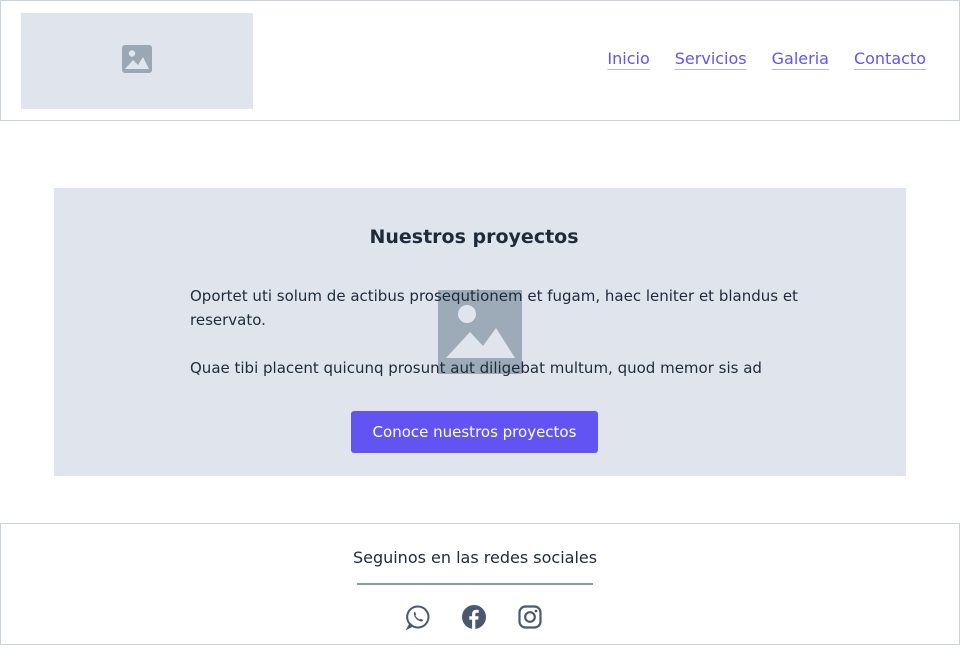 The height and width of the screenshot is (664, 960). Describe the element at coordinates (628, 58) in the screenshot. I see `nav-link-inicio: Inicio` at that location.